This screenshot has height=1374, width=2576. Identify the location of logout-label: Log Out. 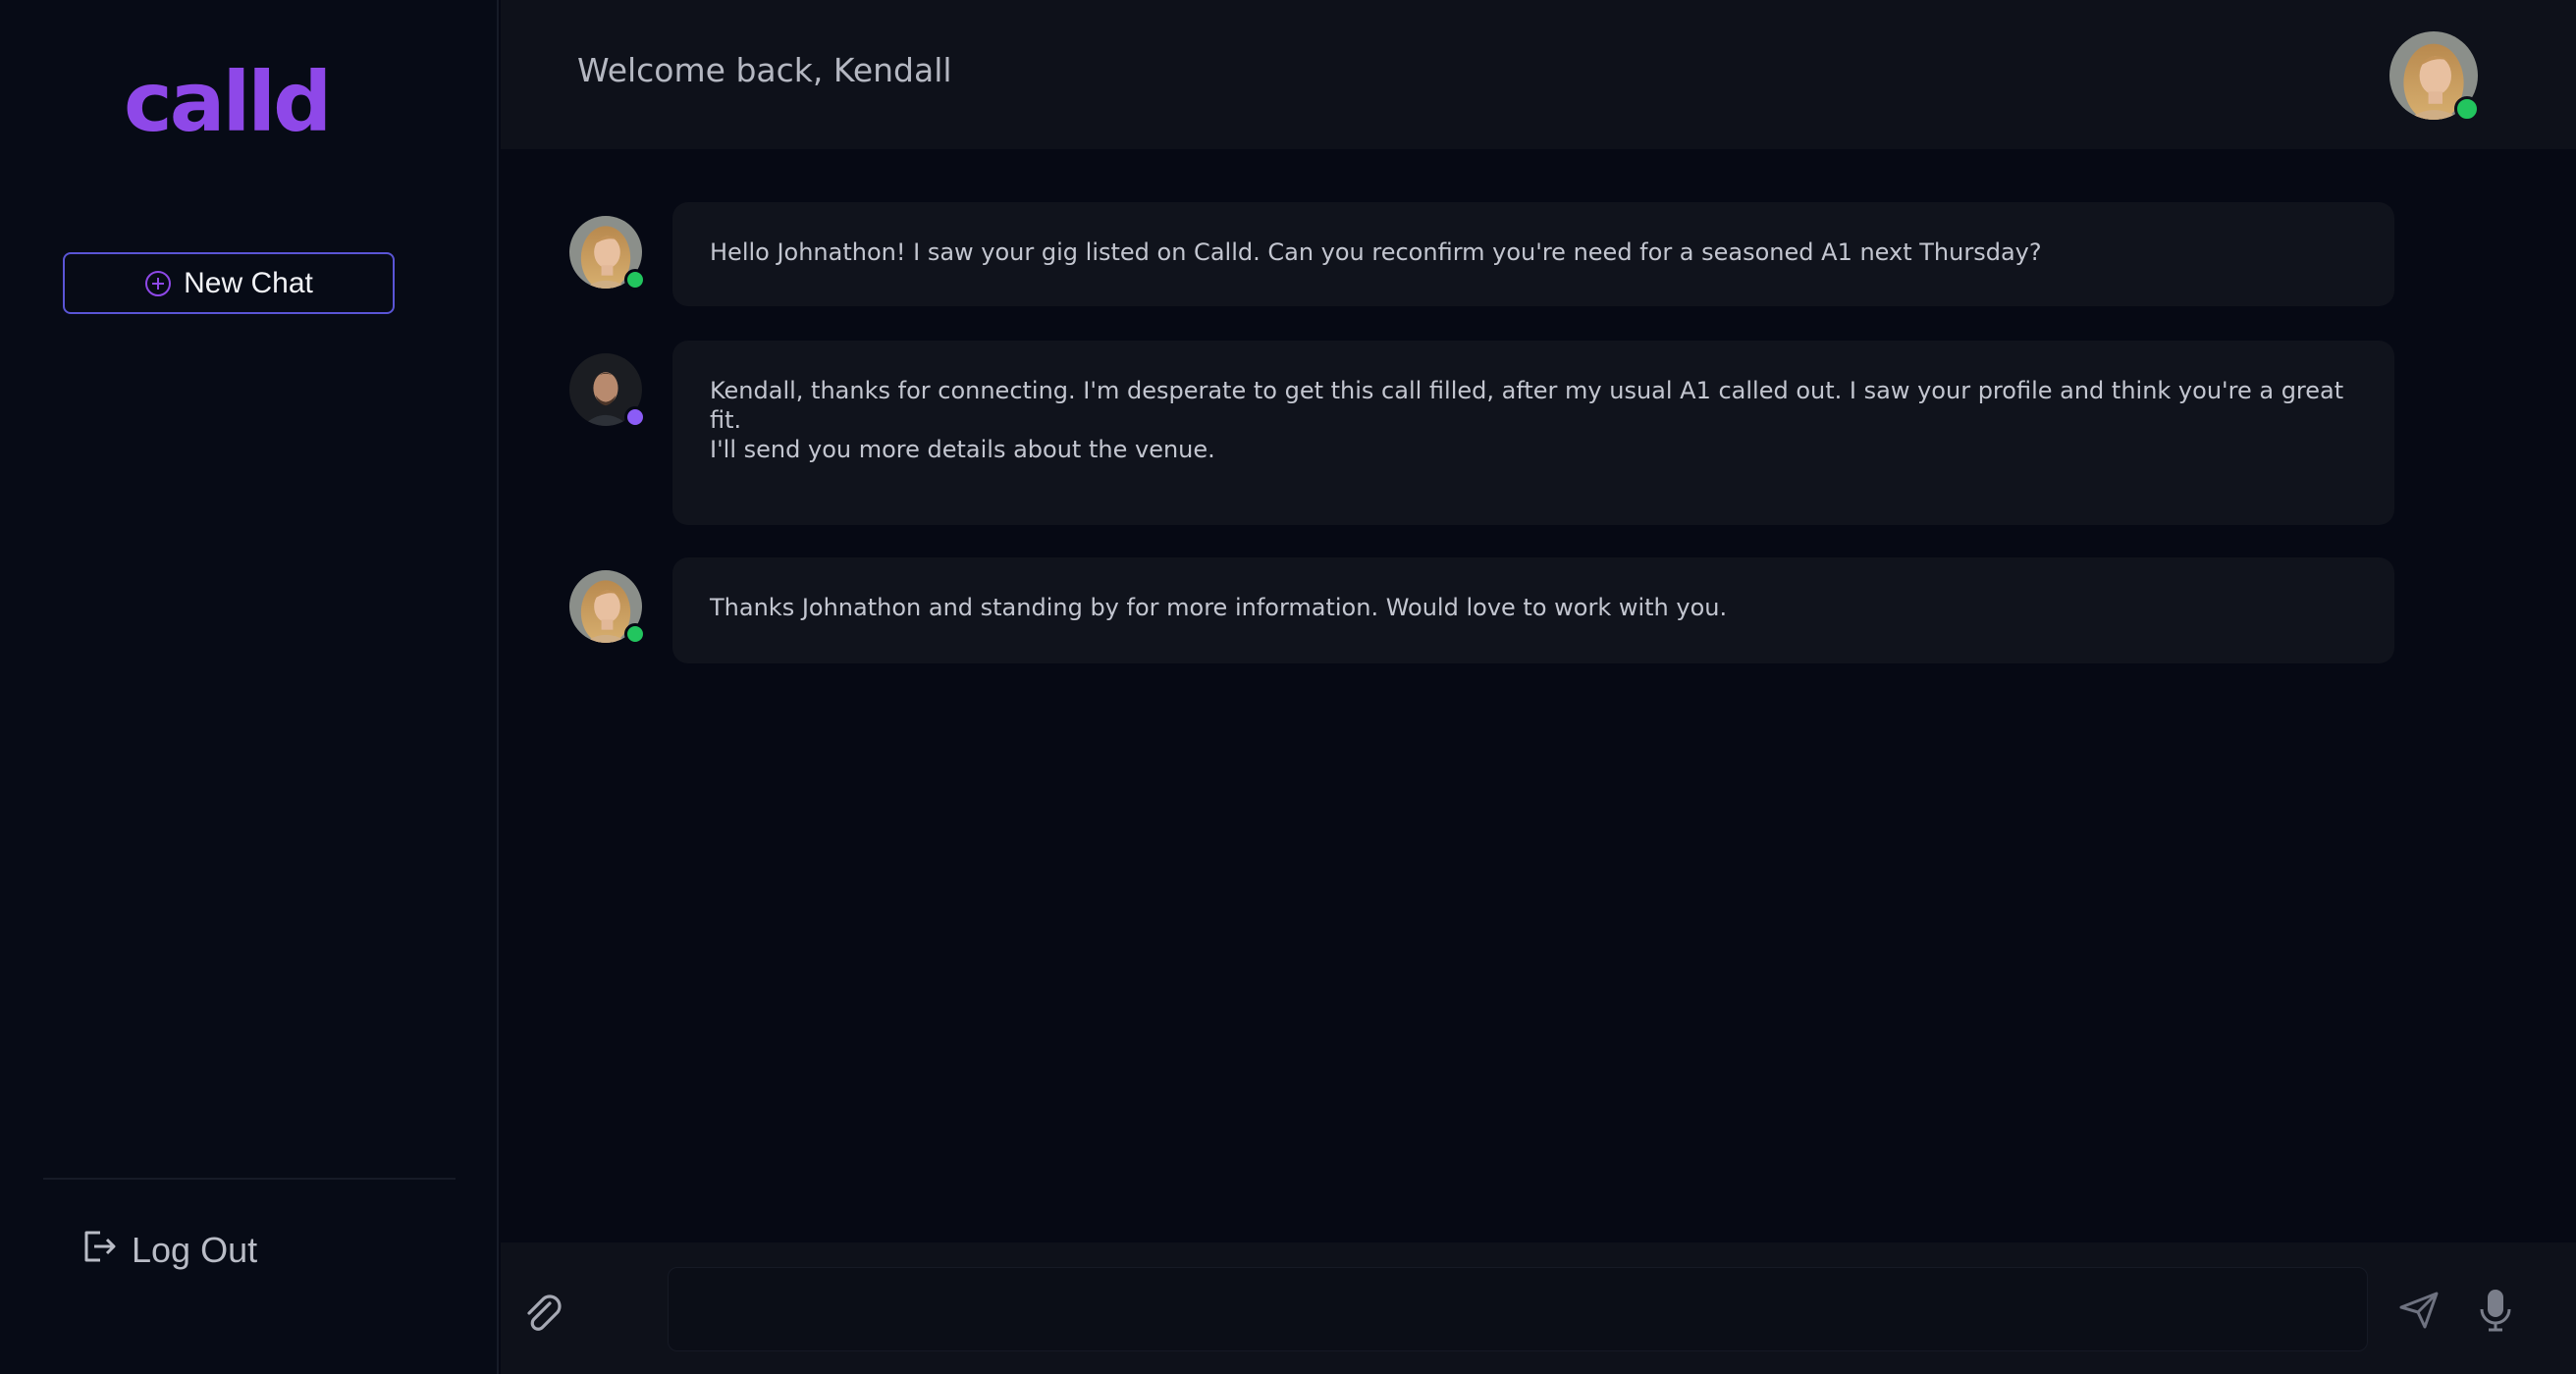
(195, 1250).